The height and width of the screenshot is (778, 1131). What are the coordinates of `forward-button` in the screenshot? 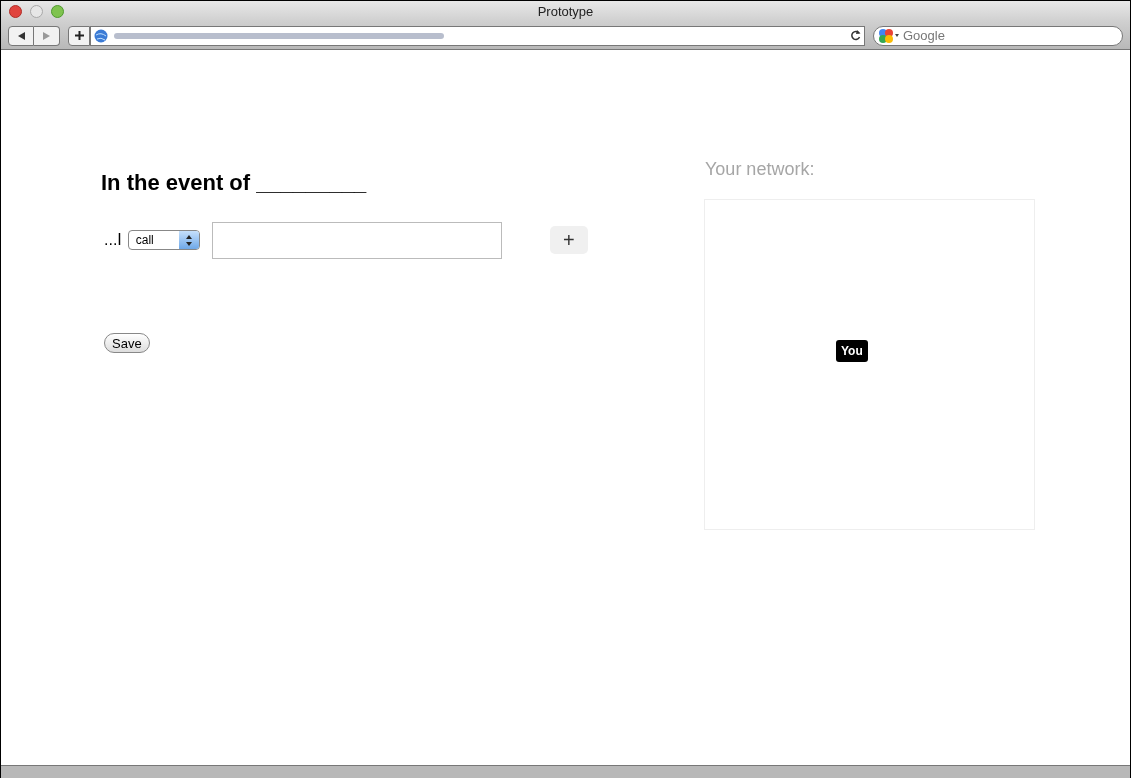 It's located at (47, 35).